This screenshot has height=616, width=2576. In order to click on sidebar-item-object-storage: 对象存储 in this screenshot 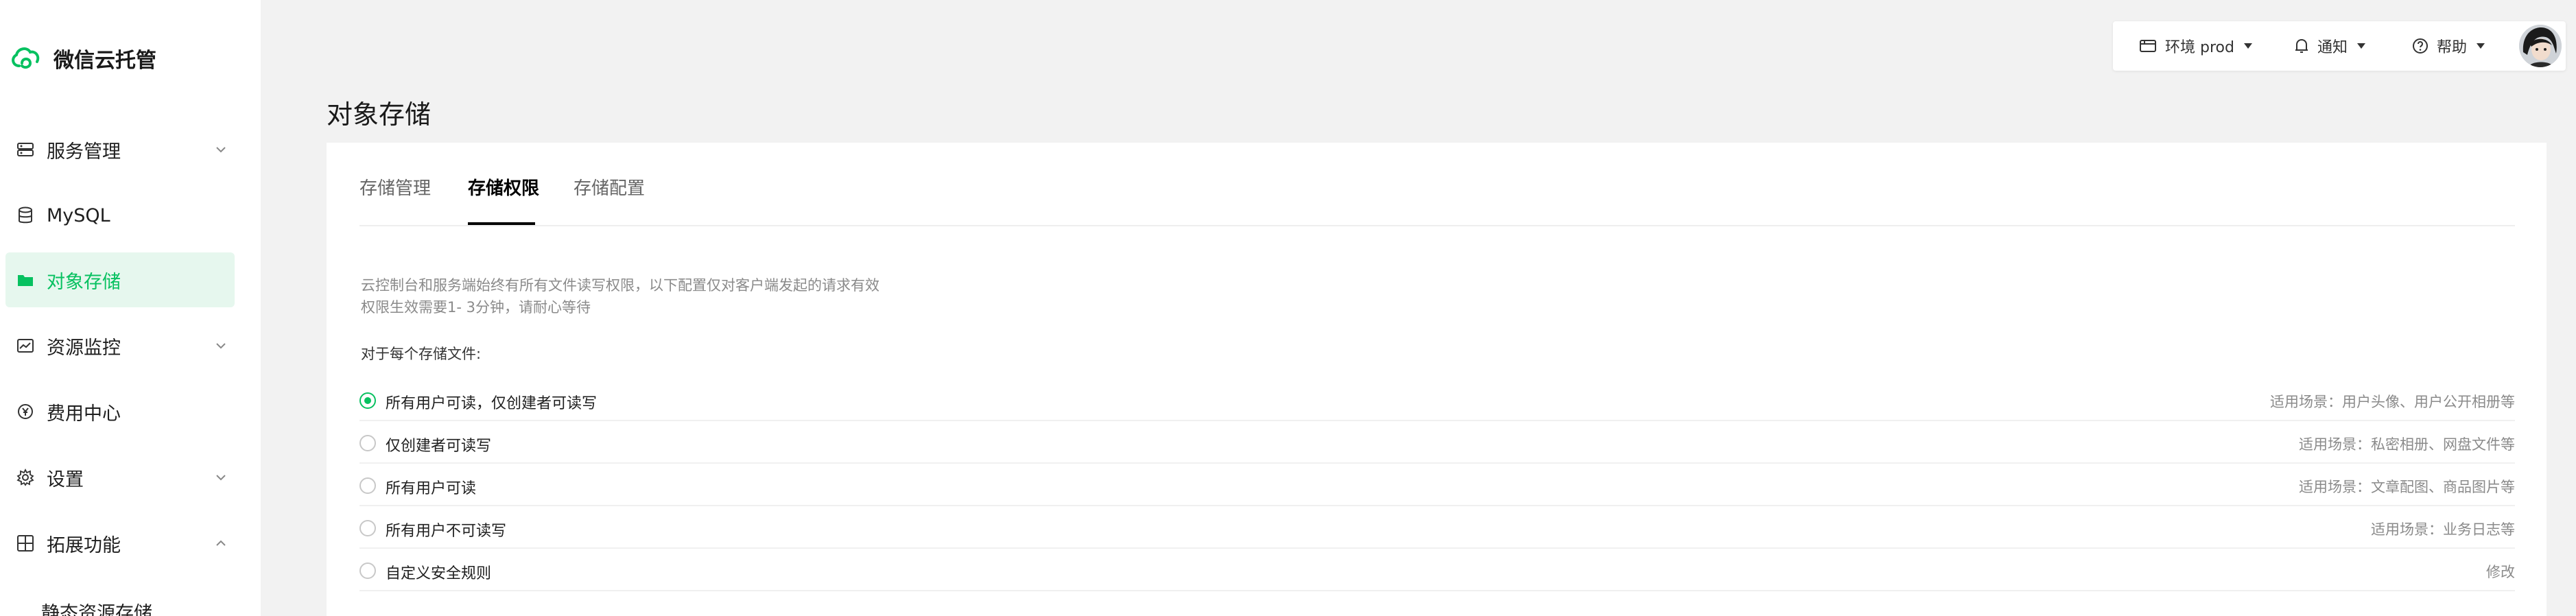, I will do `click(120, 279)`.